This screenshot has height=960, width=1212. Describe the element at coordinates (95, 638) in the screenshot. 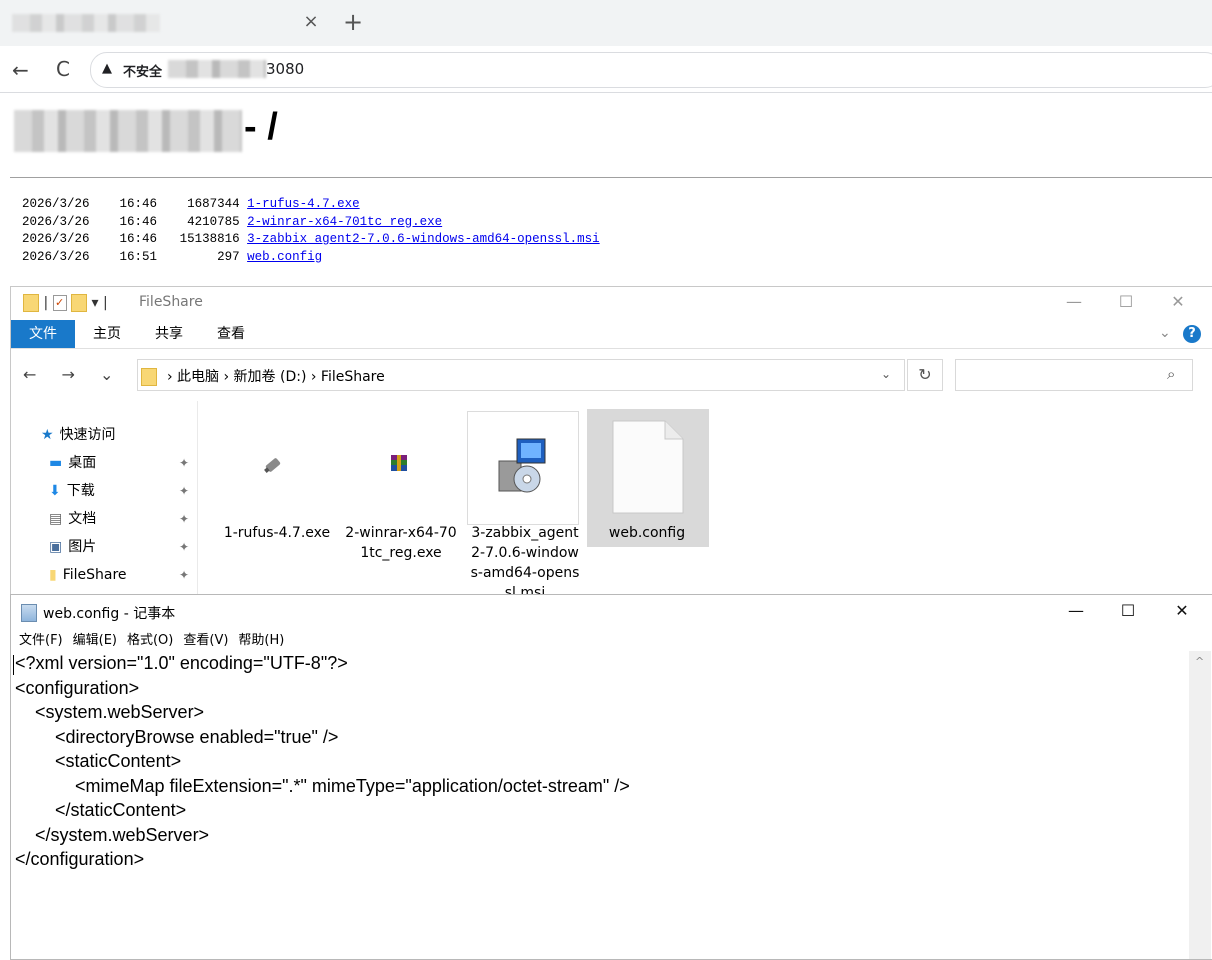

I see `menu-item-1: 编辑(E)` at that location.